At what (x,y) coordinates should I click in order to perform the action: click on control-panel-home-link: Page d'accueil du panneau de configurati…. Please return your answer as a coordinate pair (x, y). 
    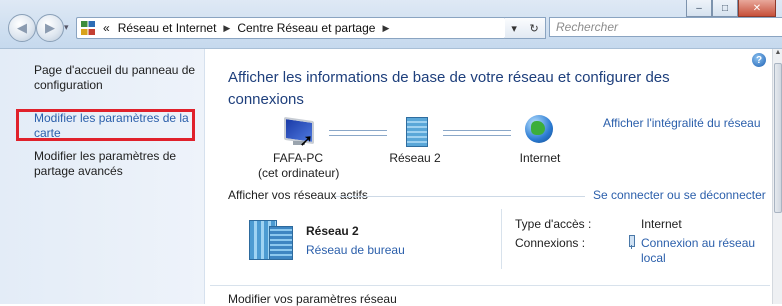
    Looking at the image, I should click on (117, 78).